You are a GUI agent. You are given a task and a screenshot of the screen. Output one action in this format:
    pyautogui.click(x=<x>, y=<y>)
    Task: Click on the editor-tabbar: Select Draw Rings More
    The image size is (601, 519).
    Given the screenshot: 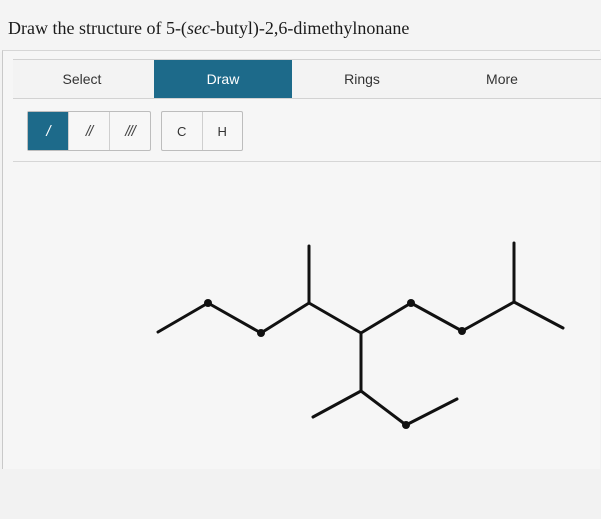 What is the action you would take?
    pyautogui.click(x=307, y=79)
    